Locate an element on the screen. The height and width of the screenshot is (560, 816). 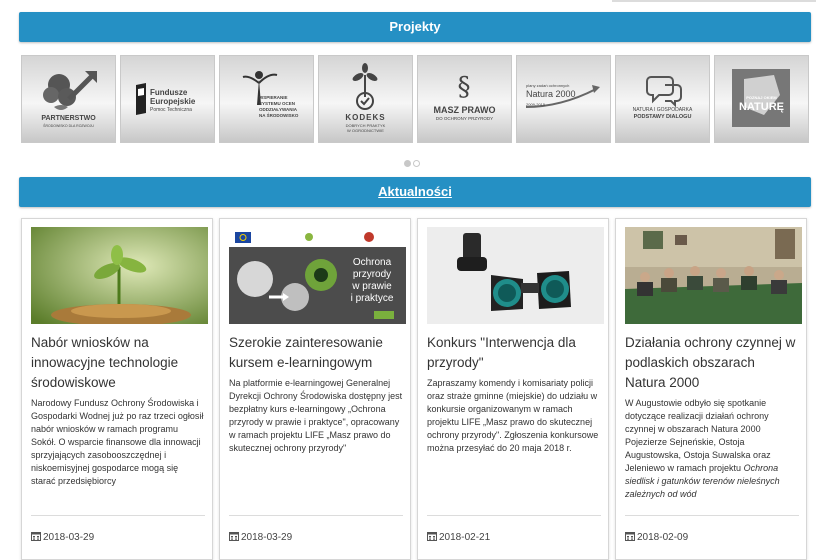
natura-gospodarka-label2: PODSTAWY DIALOGU is located at coordinates (662, 117).